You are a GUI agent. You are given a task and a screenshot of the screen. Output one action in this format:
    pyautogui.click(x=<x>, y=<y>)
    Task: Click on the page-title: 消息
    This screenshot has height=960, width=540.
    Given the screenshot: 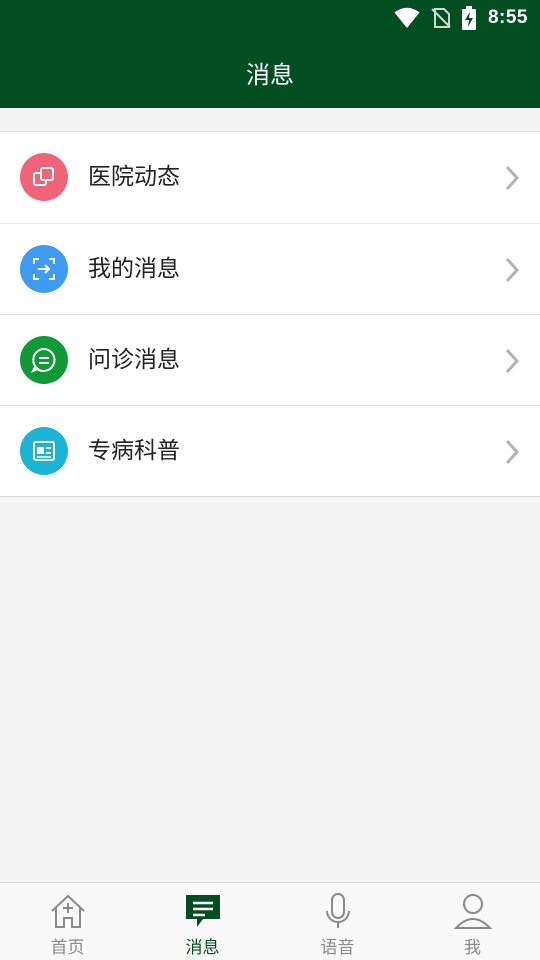 What is the action you would take?
    pyautogui.click(x=270, y=74)
    